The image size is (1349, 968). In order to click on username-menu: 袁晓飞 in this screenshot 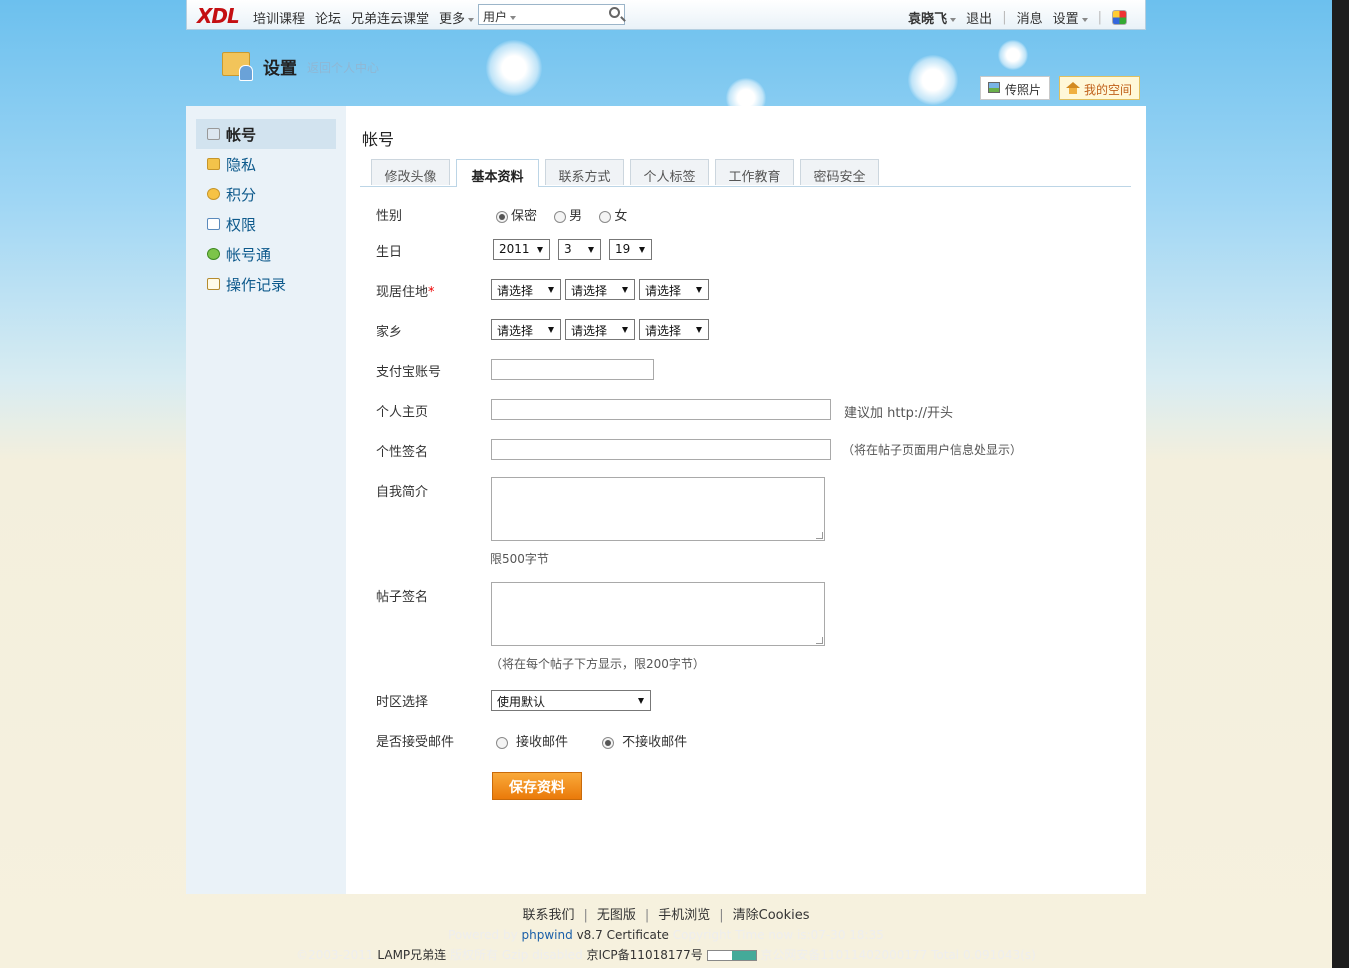, I will do `click(932, 17)`.